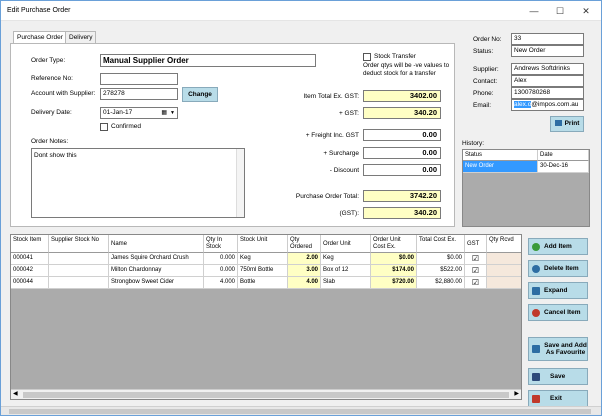 Image resolution: width=602 pixels, height=416 pixels. I want to click on delete-icon, so click(536, 268).